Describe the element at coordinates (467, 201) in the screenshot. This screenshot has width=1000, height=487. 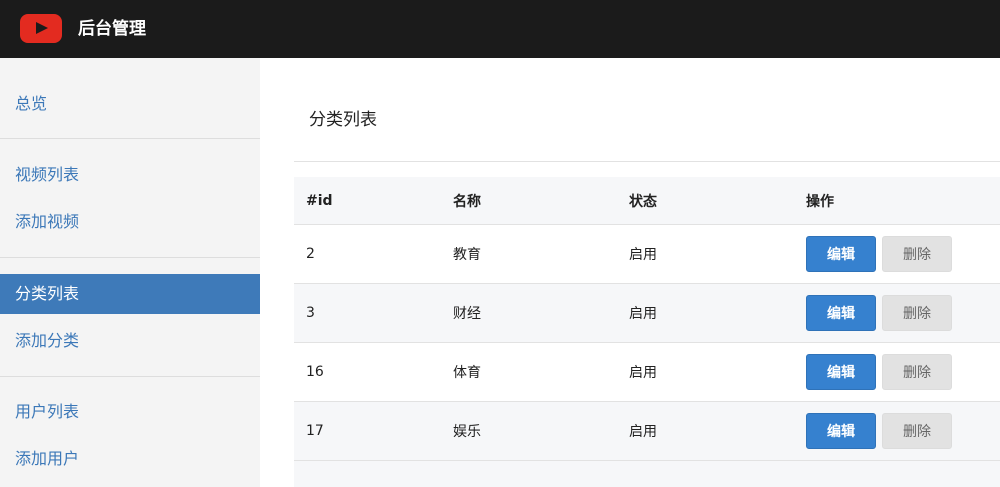
I see `column-header-name: 名称` at that location.